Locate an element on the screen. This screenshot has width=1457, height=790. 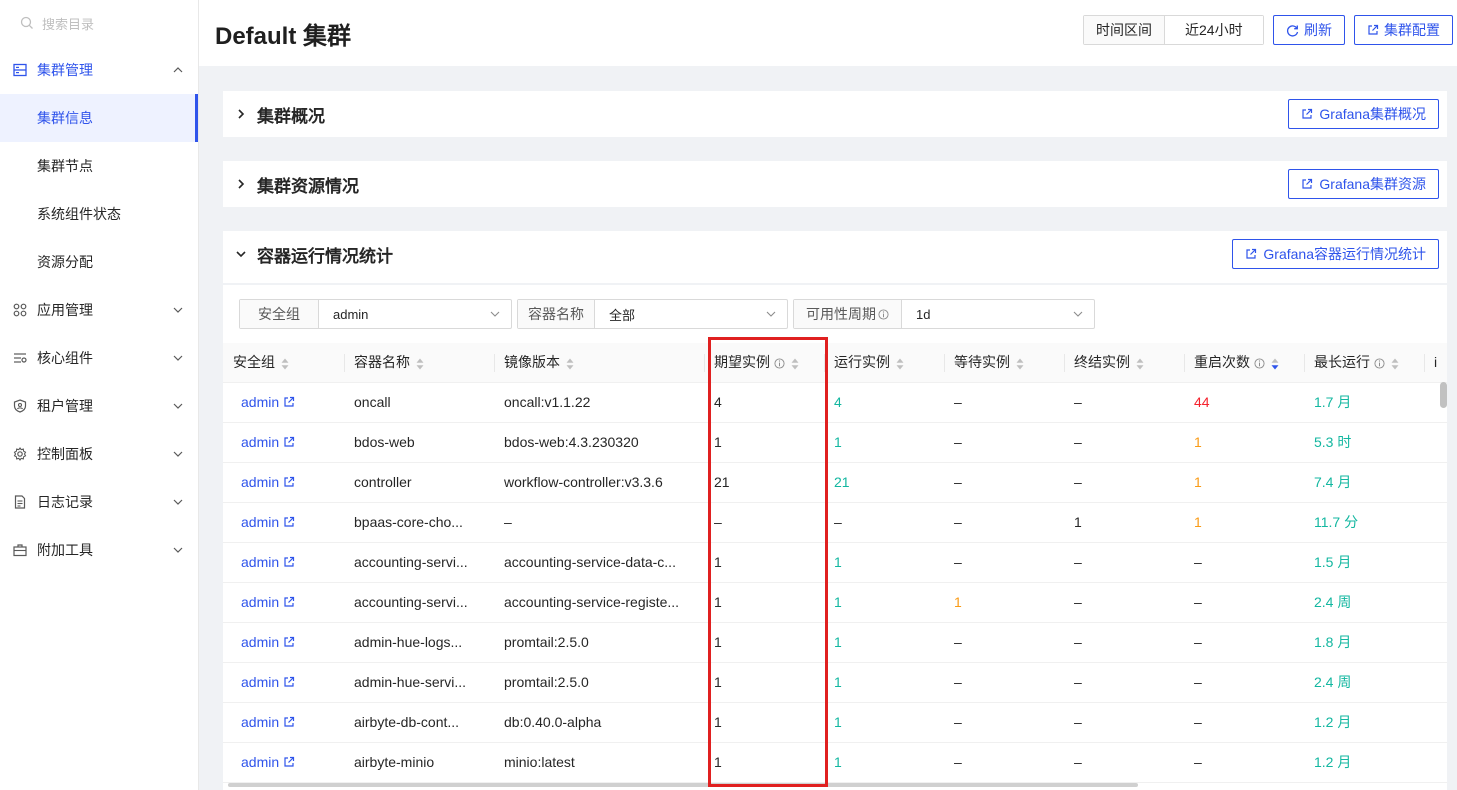
col-more-header: i is located at coordinates (1435, 363).